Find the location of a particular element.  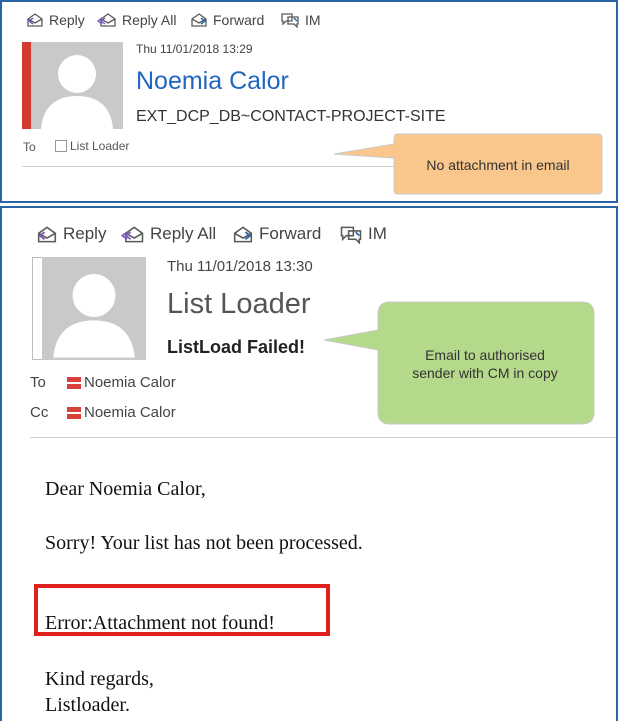

sender-name: Noemia Calor is located at coordinates (212, 81).